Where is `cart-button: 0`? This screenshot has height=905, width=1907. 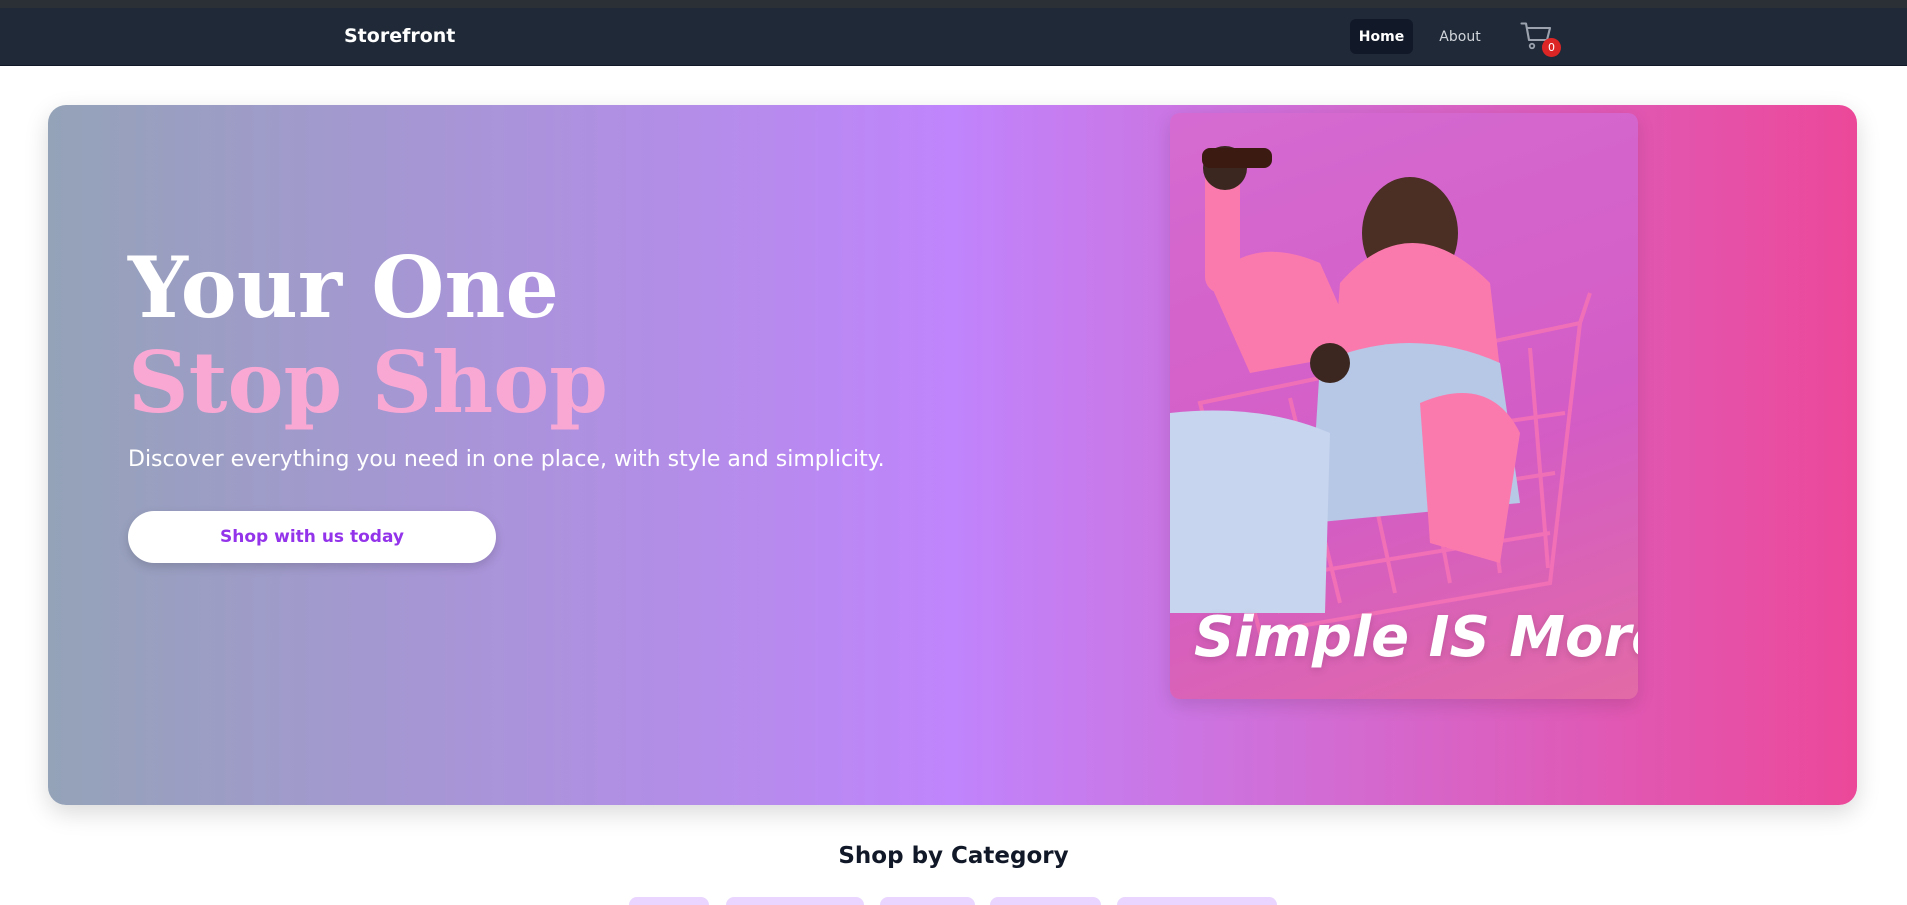
cart-button: 0 is located at coordinates (1540, 39).